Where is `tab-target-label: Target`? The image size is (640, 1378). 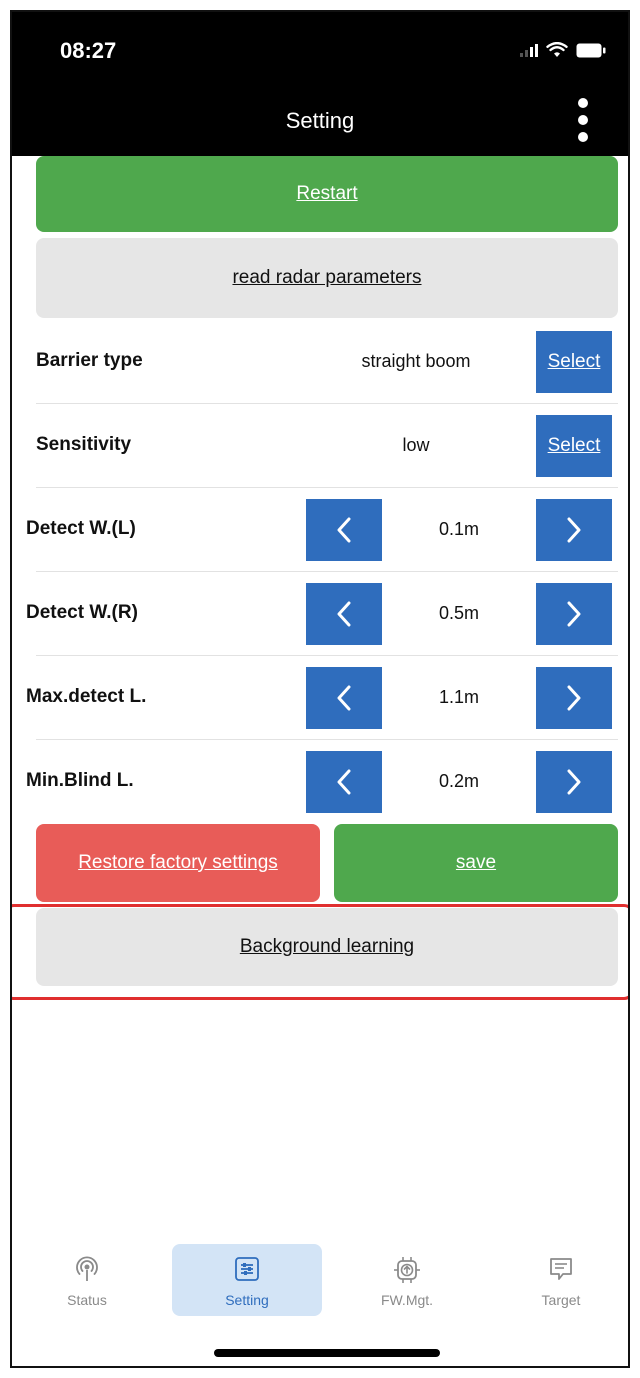
tab-target-label: Target is located at coordinates (561, 1300).